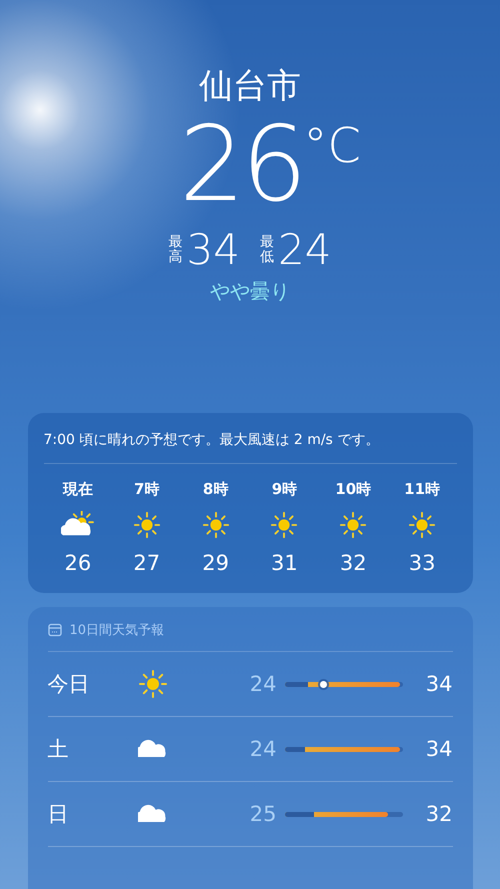 Image resolution: width=500 pixels, height=889 pixels. Describe the element at coordinates (215, 563) in the screenshot. I see `hour-temperature: 29` at that location.